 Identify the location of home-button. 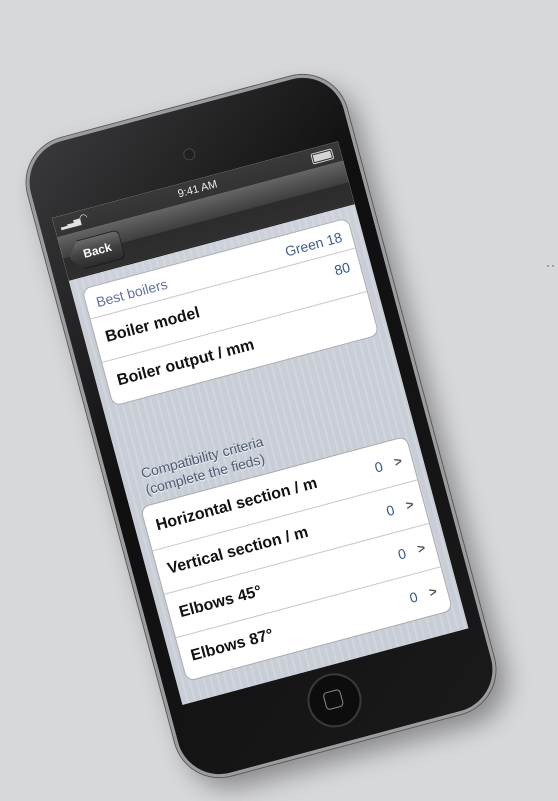
(334, 700).